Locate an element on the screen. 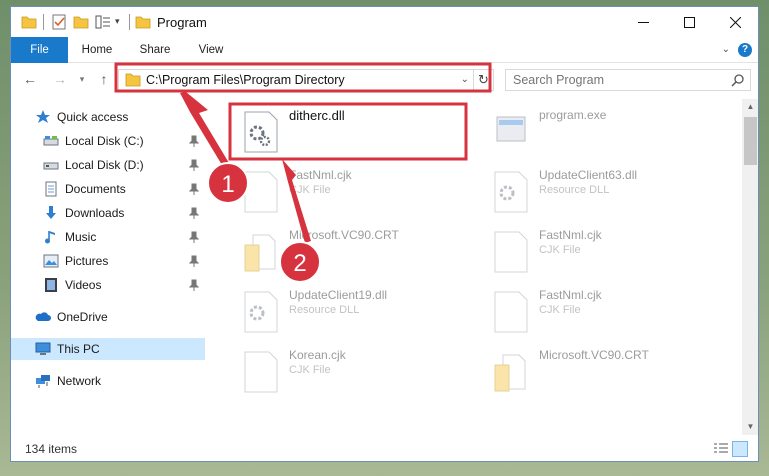 This screenshot has width=769, height=476. search-icon is located at coordinates (738, 80).